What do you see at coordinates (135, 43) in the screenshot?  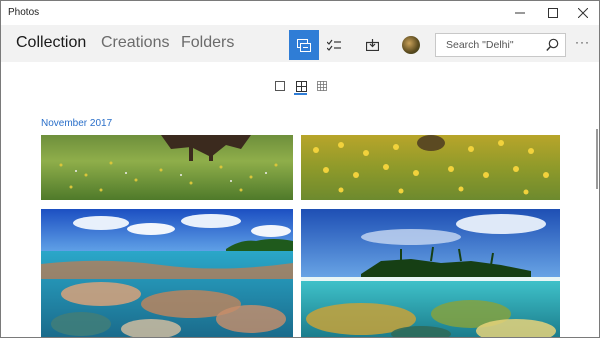 I see `tab-creations: Creations` at bounding box center [135, 43].